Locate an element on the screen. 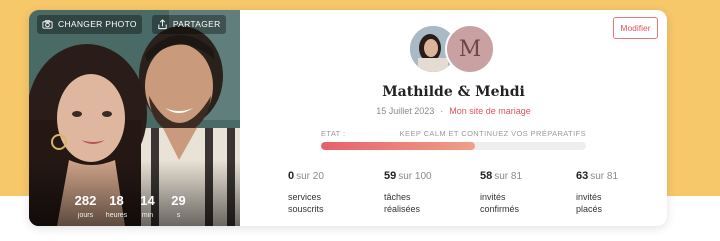 The image size is (720, 241). countdown-seconds: 29 s is located at coordinates (178, 206).